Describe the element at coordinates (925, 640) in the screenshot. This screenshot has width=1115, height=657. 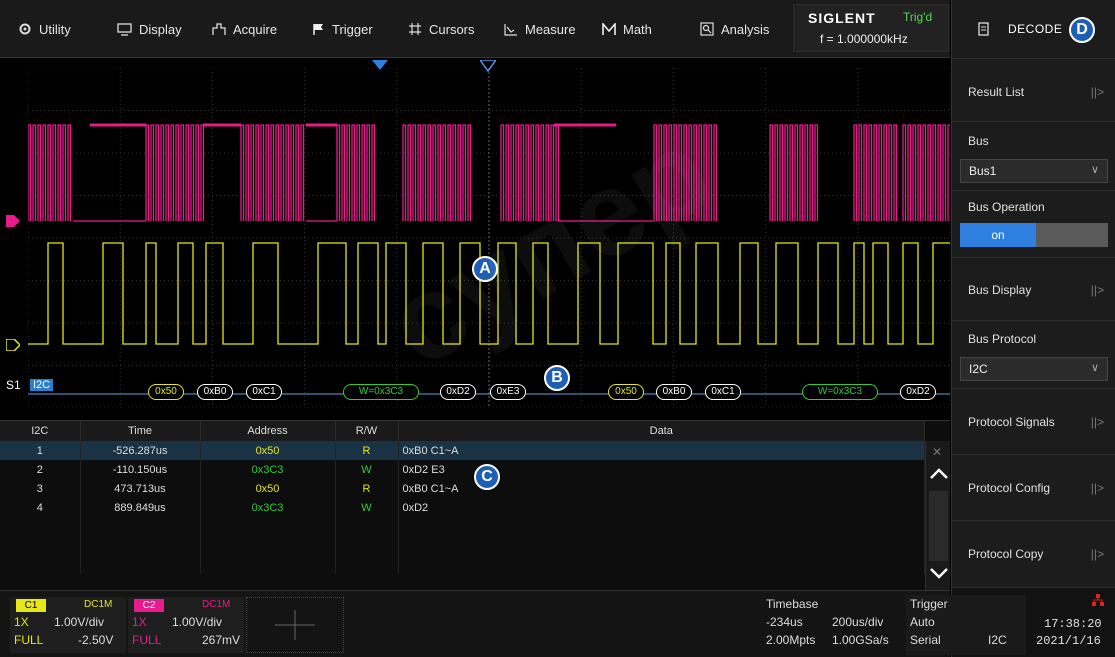
I see `trigger-type: Serial` at that location.